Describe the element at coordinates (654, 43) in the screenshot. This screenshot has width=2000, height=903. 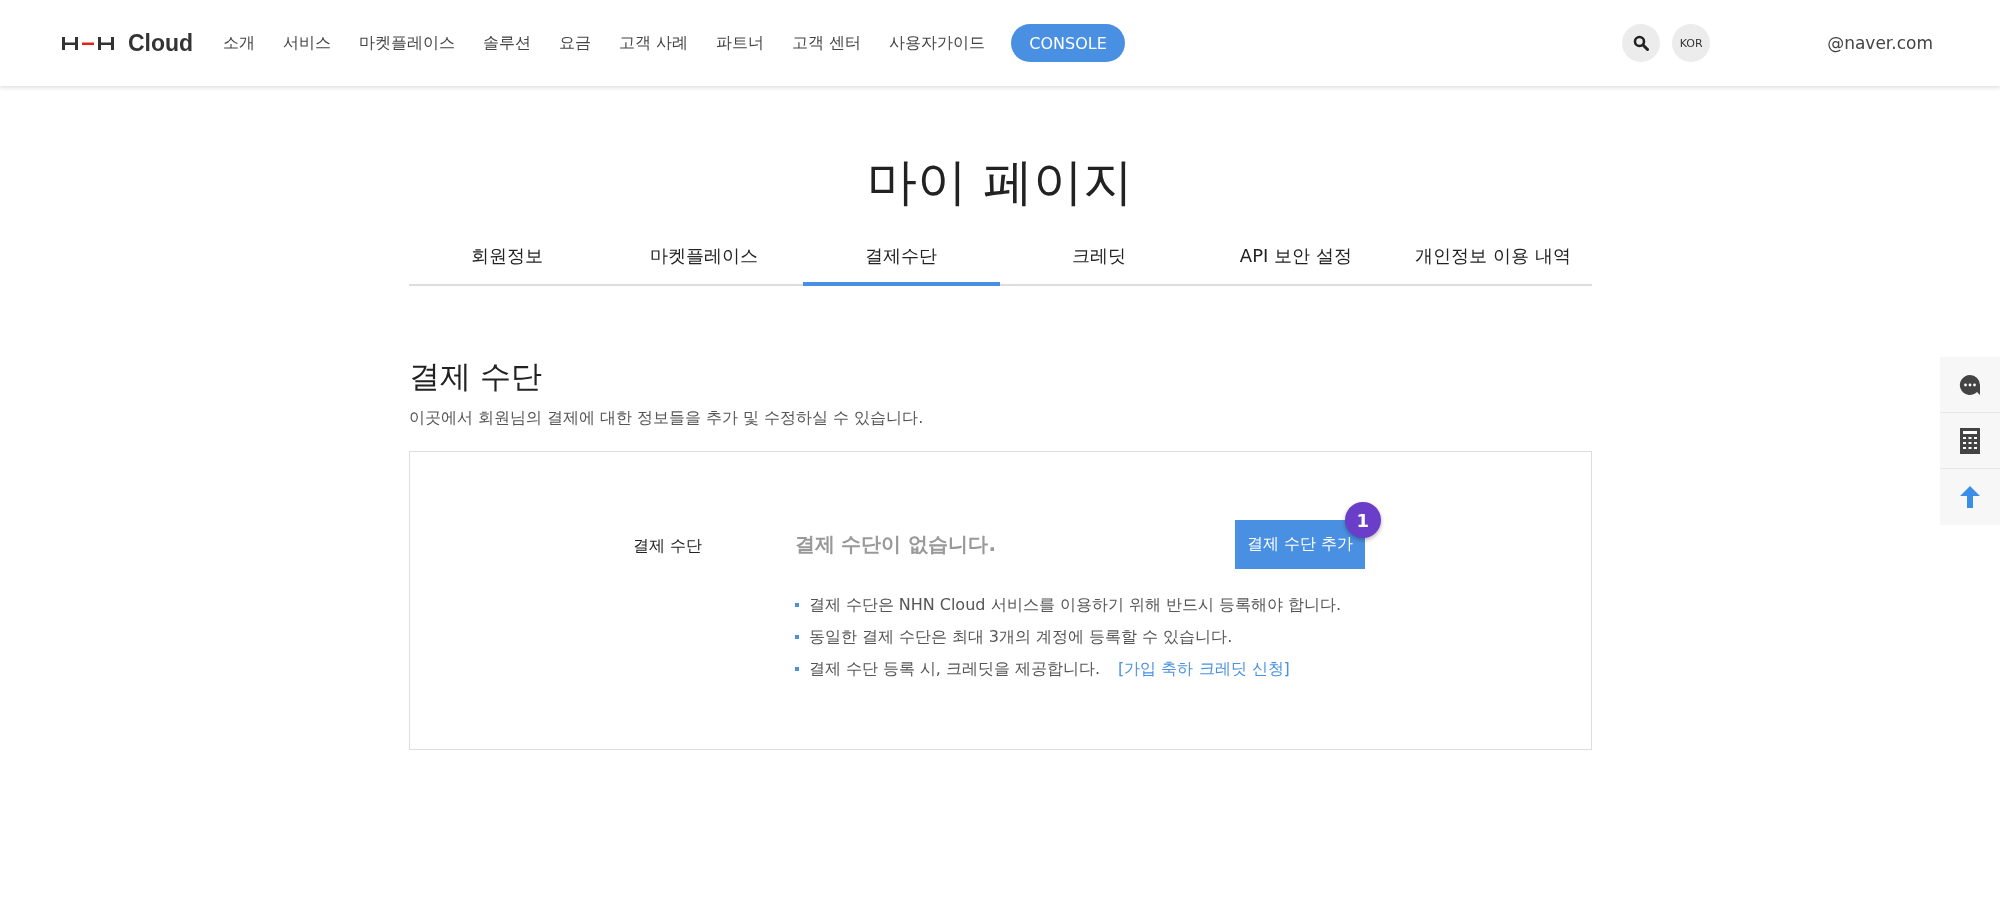
I see `nav-link: 고객 사례` at that location.